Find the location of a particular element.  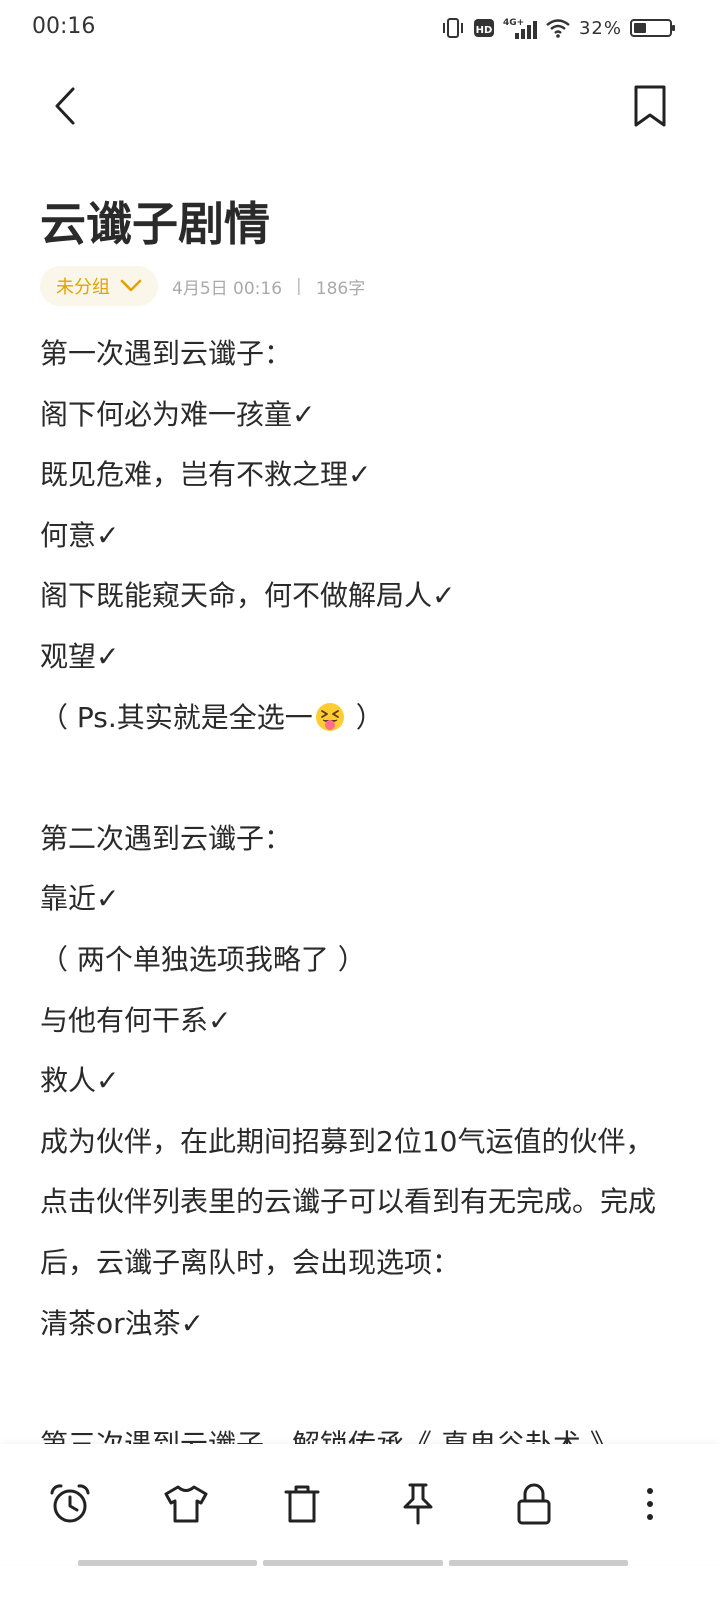

vibrate-icon is located at coordinates (452, 28).